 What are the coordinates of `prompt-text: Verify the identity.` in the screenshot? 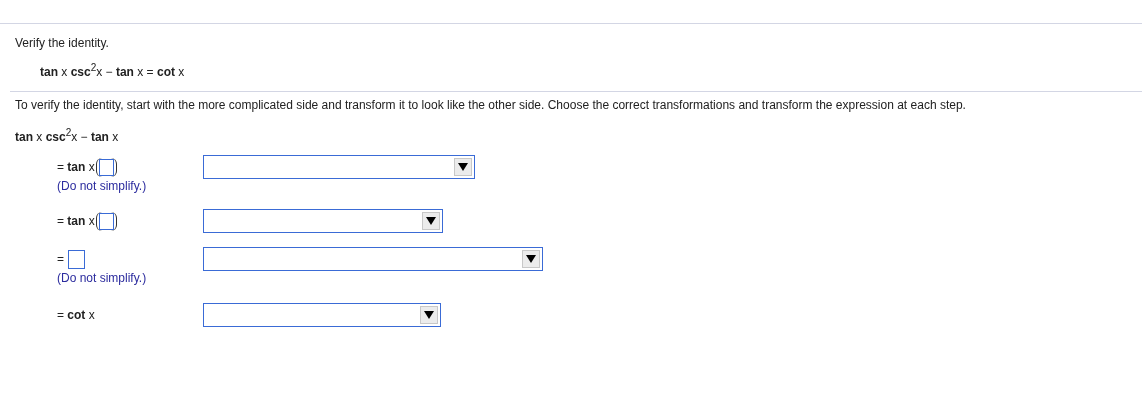 It's located at (62, 44).